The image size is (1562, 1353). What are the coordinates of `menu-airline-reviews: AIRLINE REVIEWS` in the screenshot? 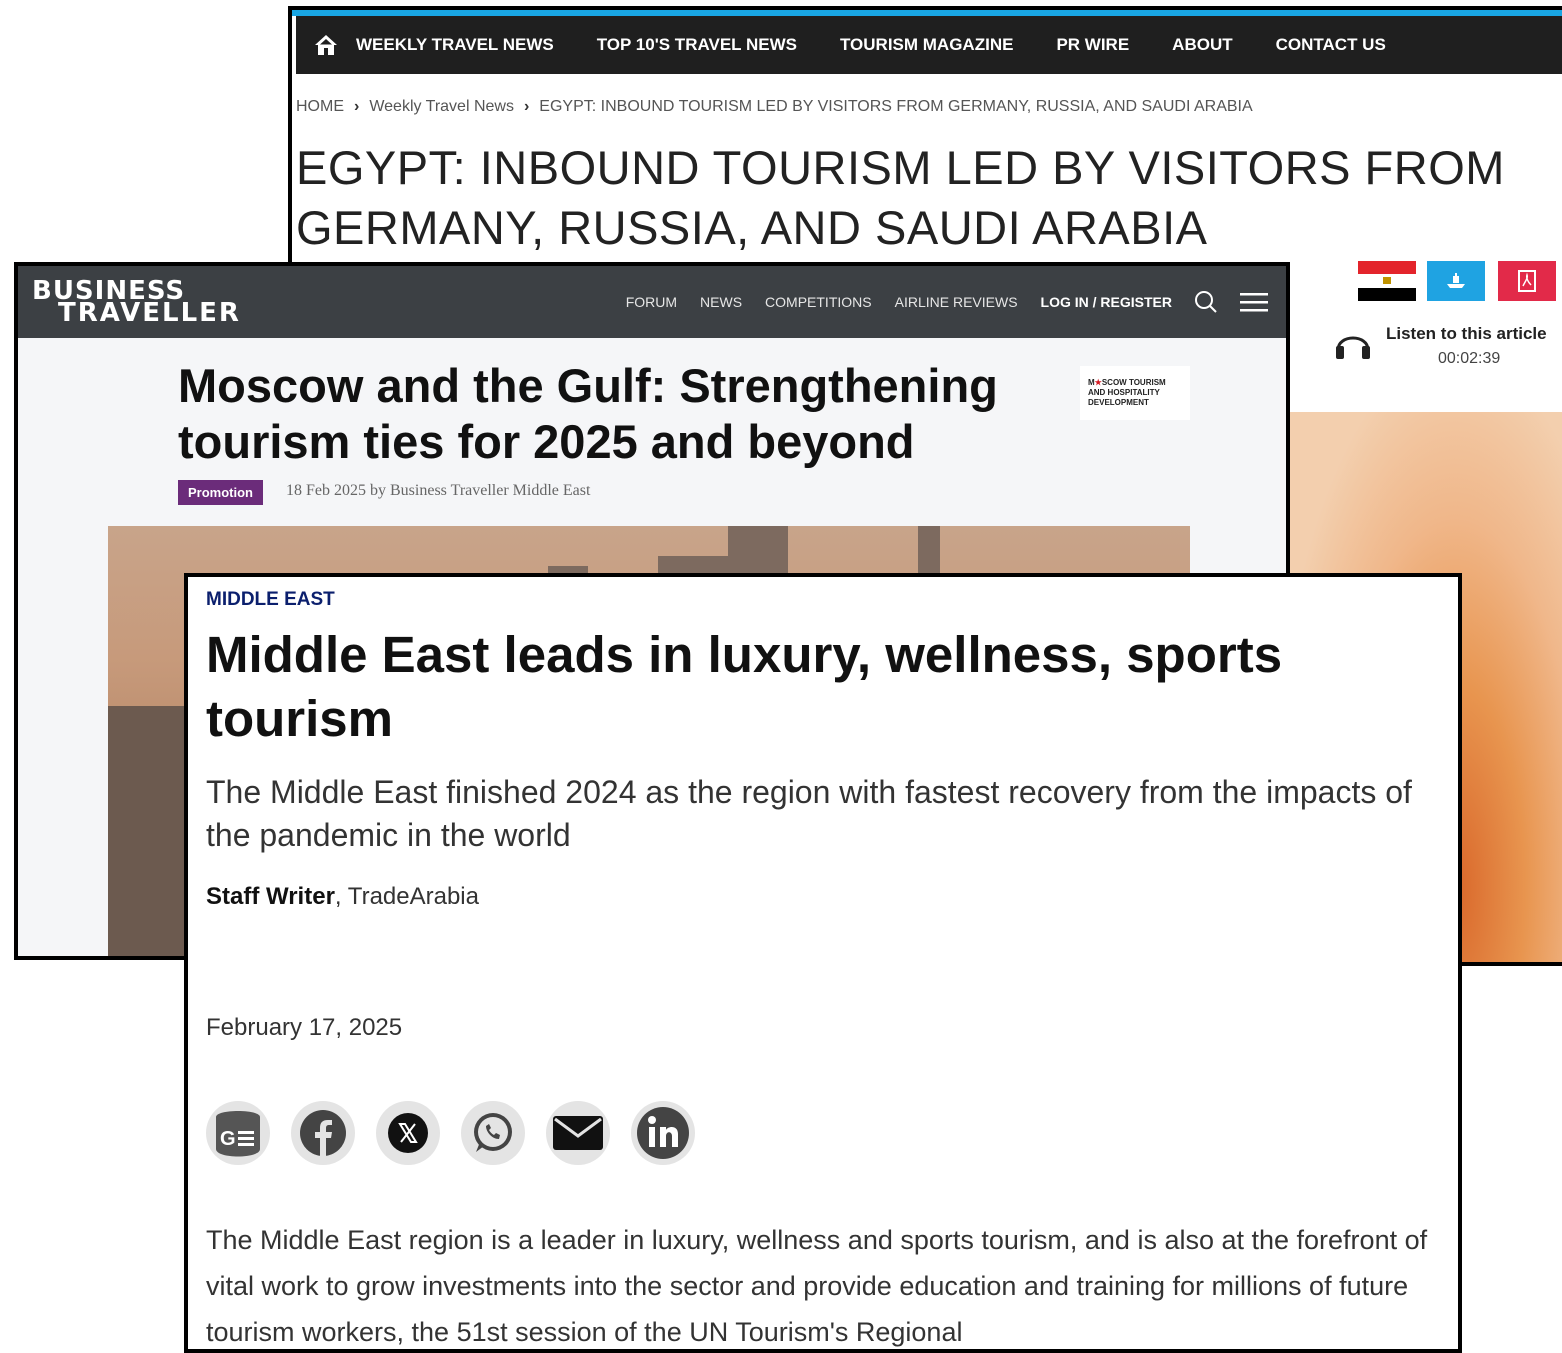 It's located at (956, 302).